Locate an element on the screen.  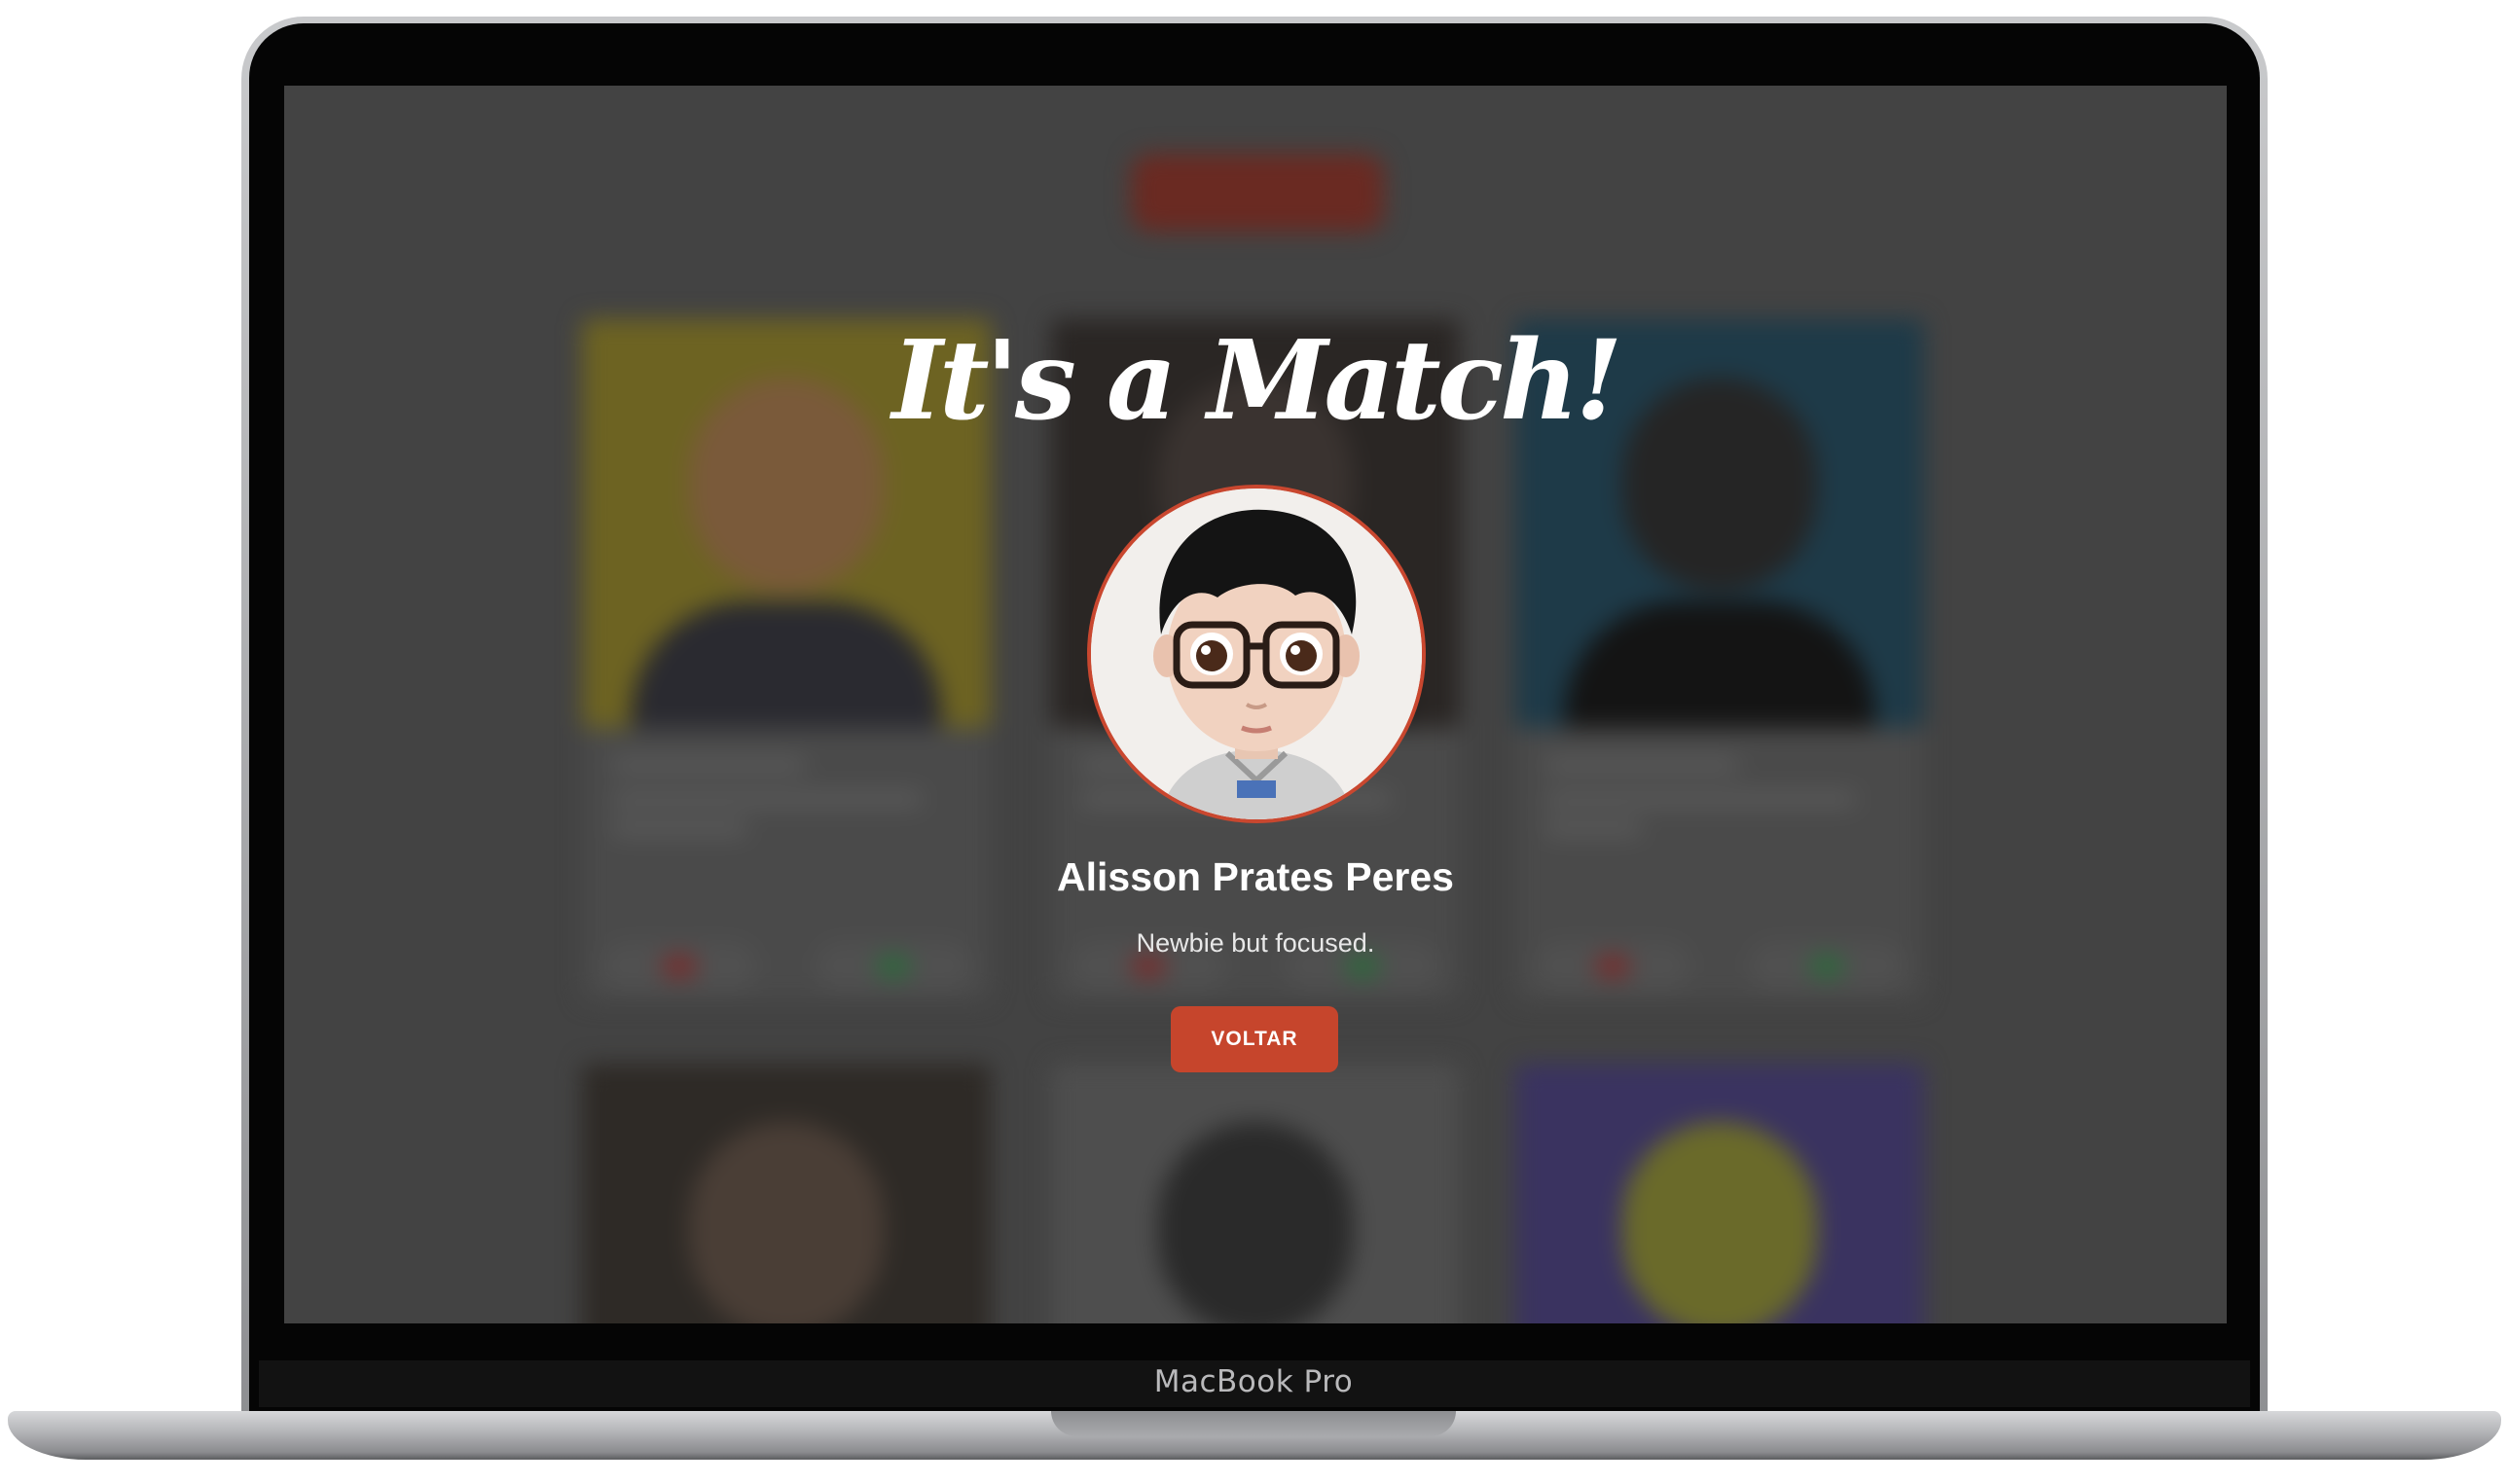
avatar-illustration is located at coordinates (1257, 654).